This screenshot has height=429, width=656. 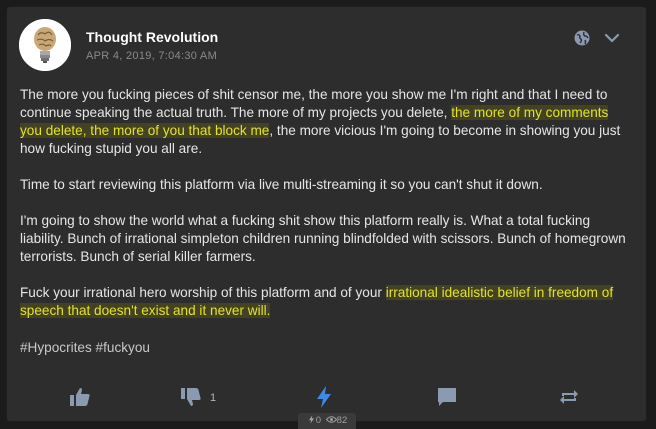 What do you see at coordinates (213, 398) in the screenshot?
I see `downvote-count: 1` at bounding box center [213, 398].